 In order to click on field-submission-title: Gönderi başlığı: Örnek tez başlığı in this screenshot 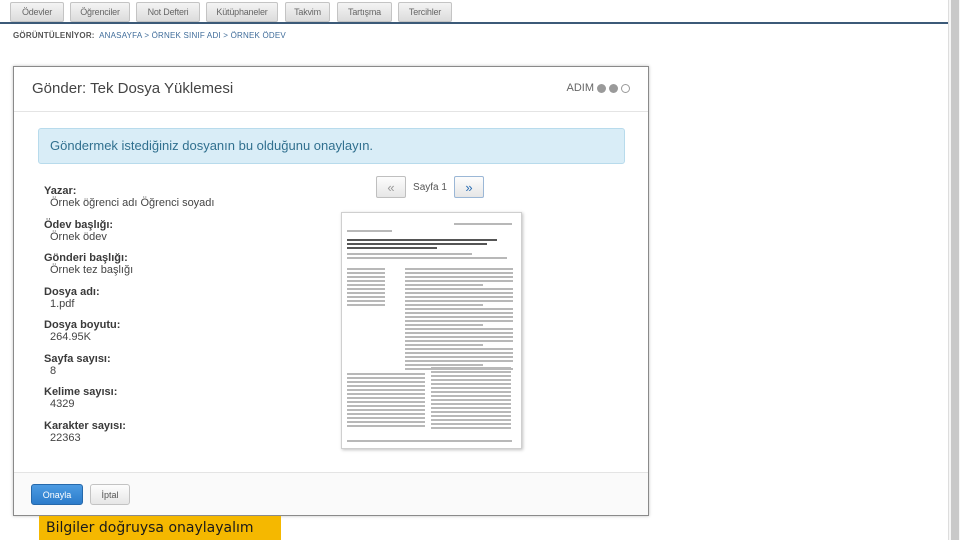, I will do `click(129, 269)`.